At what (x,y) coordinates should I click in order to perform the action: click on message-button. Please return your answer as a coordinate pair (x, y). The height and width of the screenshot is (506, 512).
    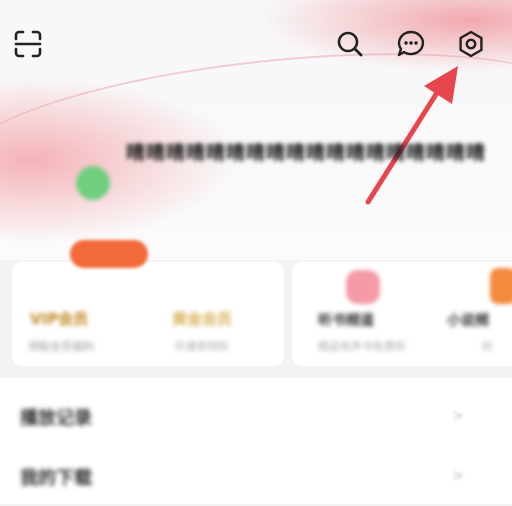
    Looking at the image, I should click on (411, 44).